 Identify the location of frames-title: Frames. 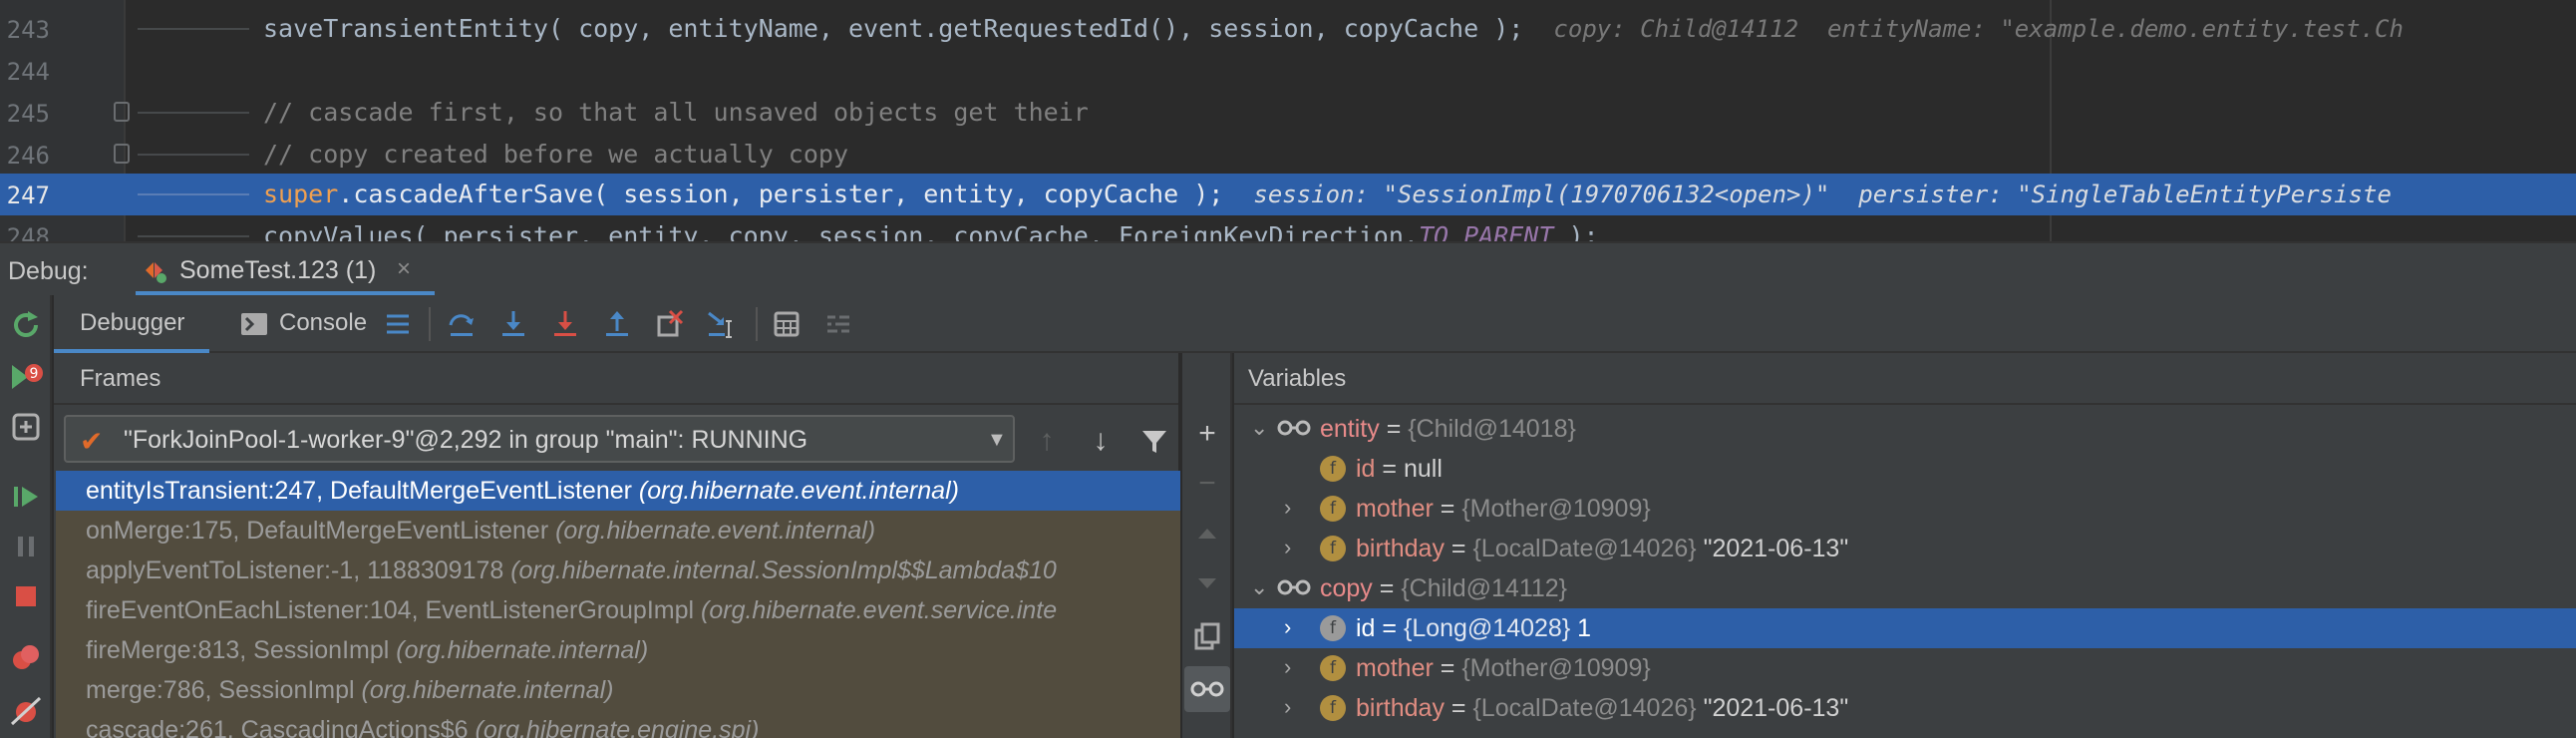
(120, 378).